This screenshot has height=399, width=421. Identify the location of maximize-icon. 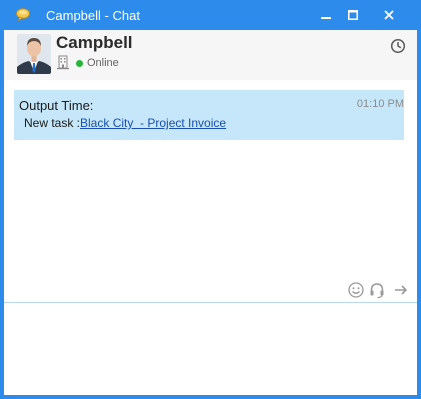
(353, 15).